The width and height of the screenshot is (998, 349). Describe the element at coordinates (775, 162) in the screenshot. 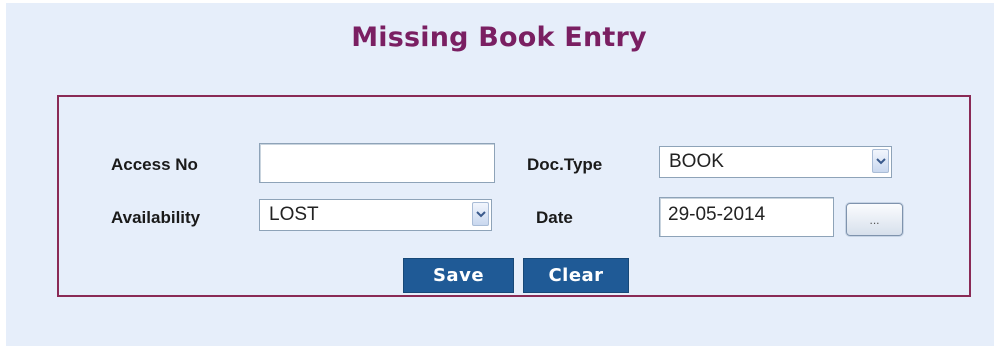

I see `doc-type-select: BOOK` at that location.